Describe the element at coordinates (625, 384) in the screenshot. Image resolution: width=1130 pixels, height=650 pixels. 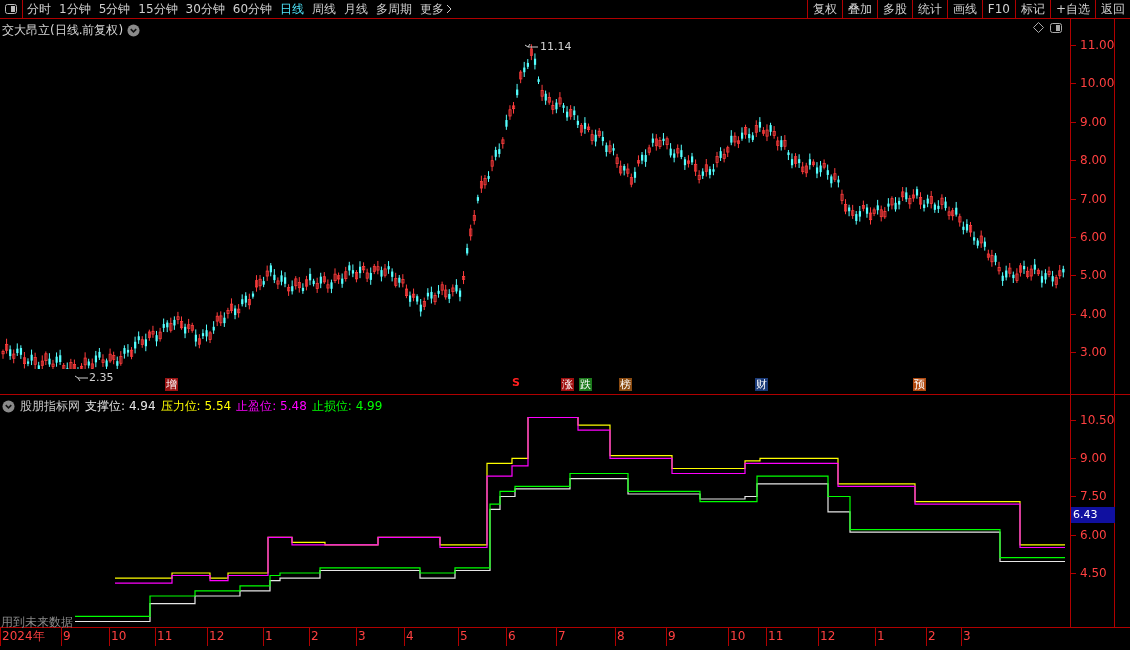
I see `event-tag: 榜` at that location.